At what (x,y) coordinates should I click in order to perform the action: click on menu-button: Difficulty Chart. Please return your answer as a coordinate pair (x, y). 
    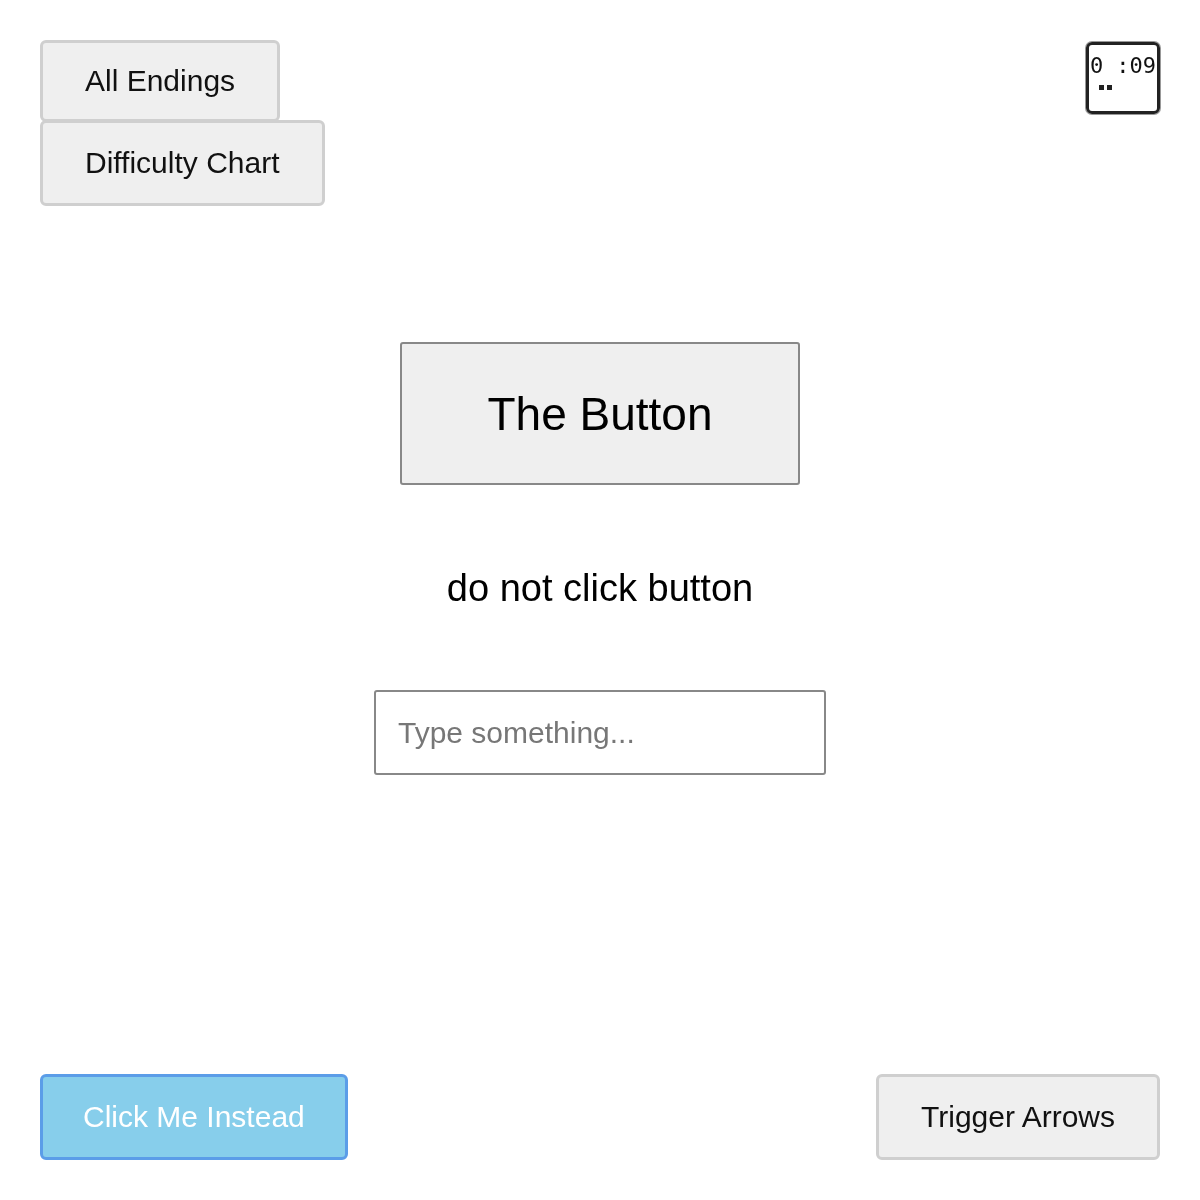
    Looking at the image, I should click on (182, 163).